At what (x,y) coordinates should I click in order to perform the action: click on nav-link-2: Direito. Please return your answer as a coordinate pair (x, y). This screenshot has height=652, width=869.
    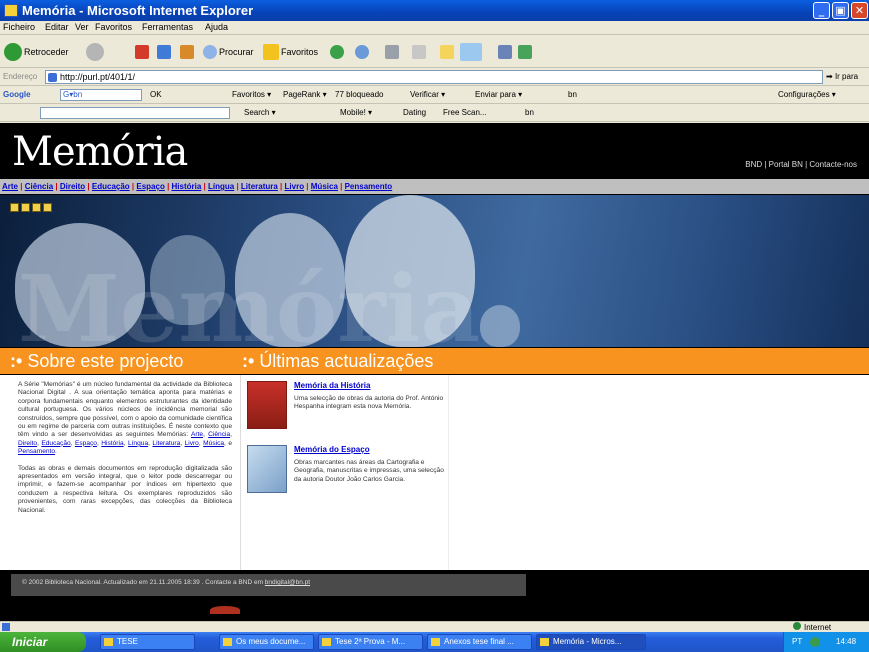
    Looking at the image, I should click on (72, 186).